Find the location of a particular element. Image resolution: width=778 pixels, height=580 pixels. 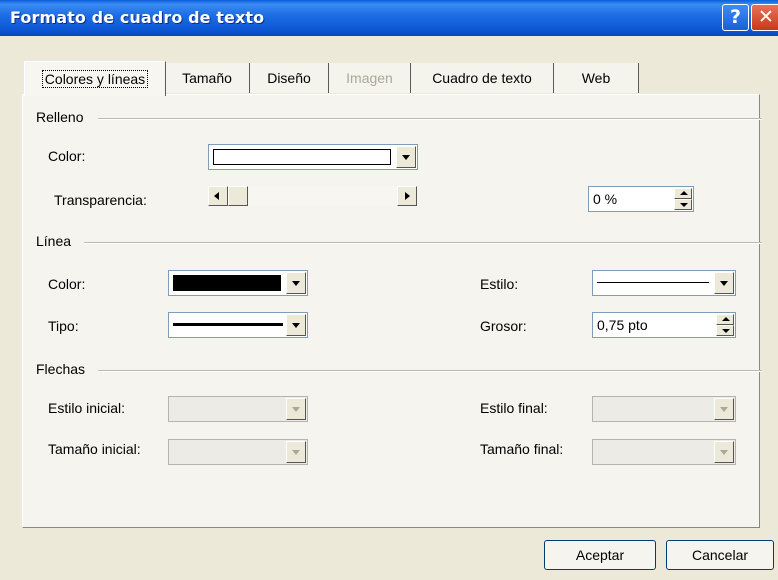

help-icon: ? is located at coordinates (735, 17).